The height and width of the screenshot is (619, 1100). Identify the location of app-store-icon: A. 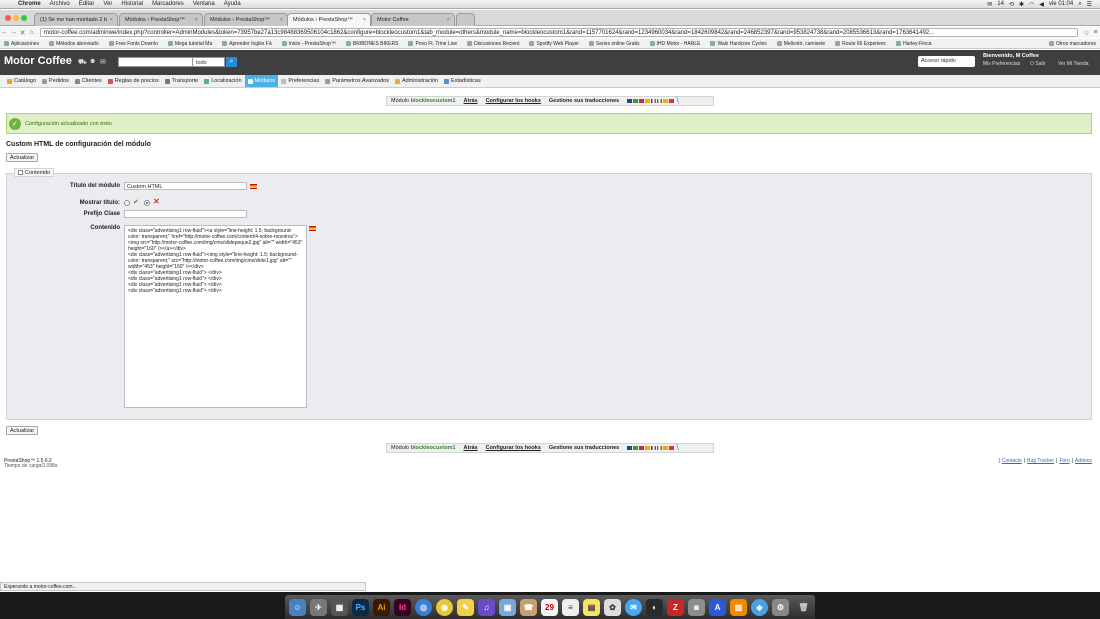
(717, 607).